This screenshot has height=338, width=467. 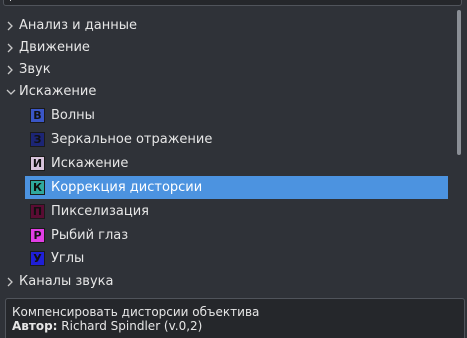 I want to click on item-label: Коррекция дисторсии, so click(x=127, y=187).